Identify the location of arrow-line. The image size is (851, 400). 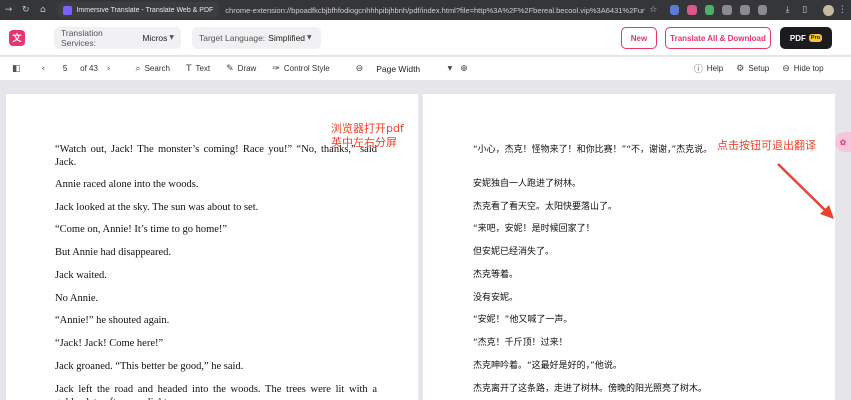
(803, 189).